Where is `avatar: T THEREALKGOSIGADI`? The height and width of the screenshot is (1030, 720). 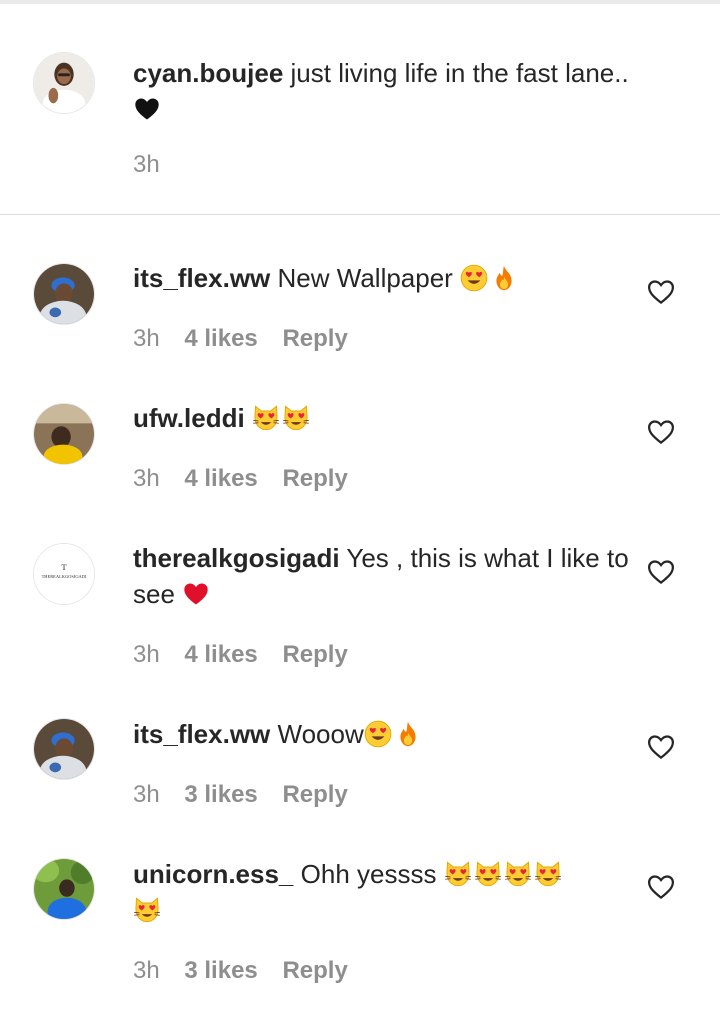
avatar: T THEREALKGOSIGADI is located at coordinates (64, 574).